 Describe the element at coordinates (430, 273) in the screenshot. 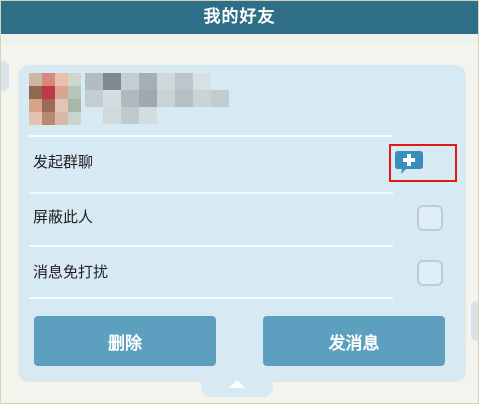

I see `mute-notifications-checkbox` at that location.